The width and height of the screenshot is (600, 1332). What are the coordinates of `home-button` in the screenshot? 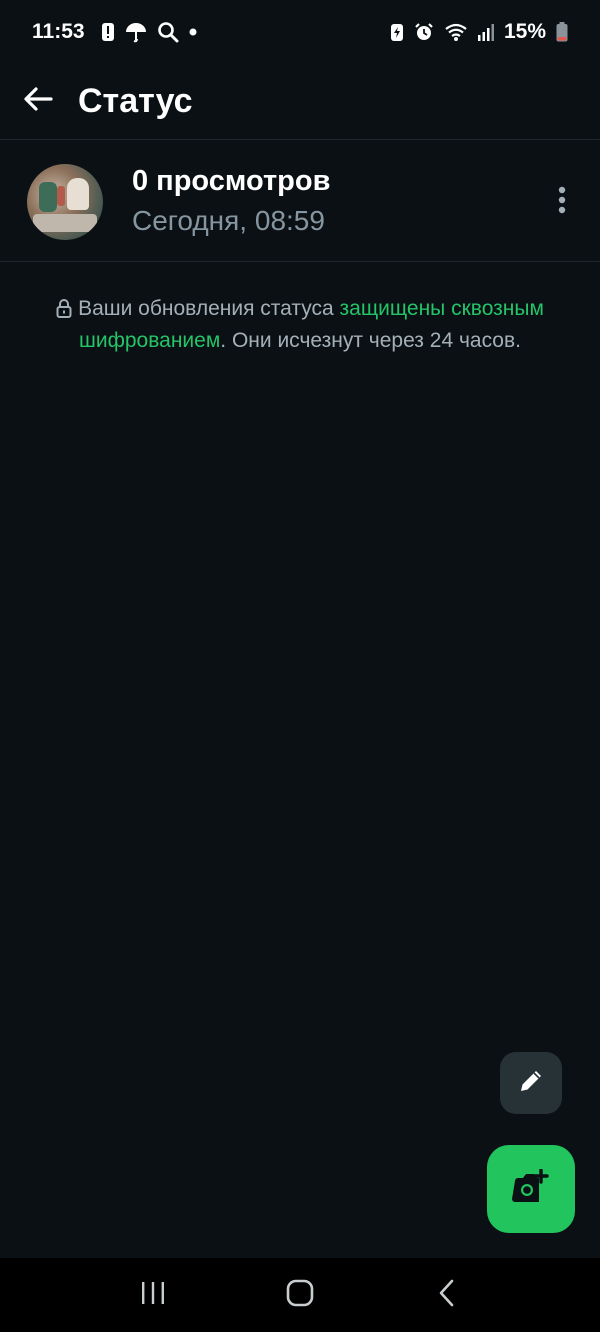 It's located at (300, 1295).